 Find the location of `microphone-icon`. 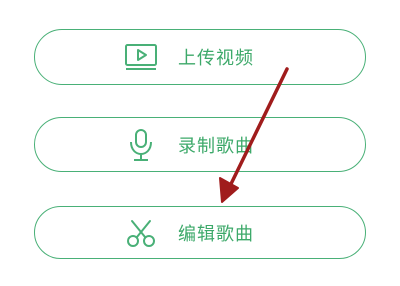

microphone-icon is located at coordinates (141, 145).